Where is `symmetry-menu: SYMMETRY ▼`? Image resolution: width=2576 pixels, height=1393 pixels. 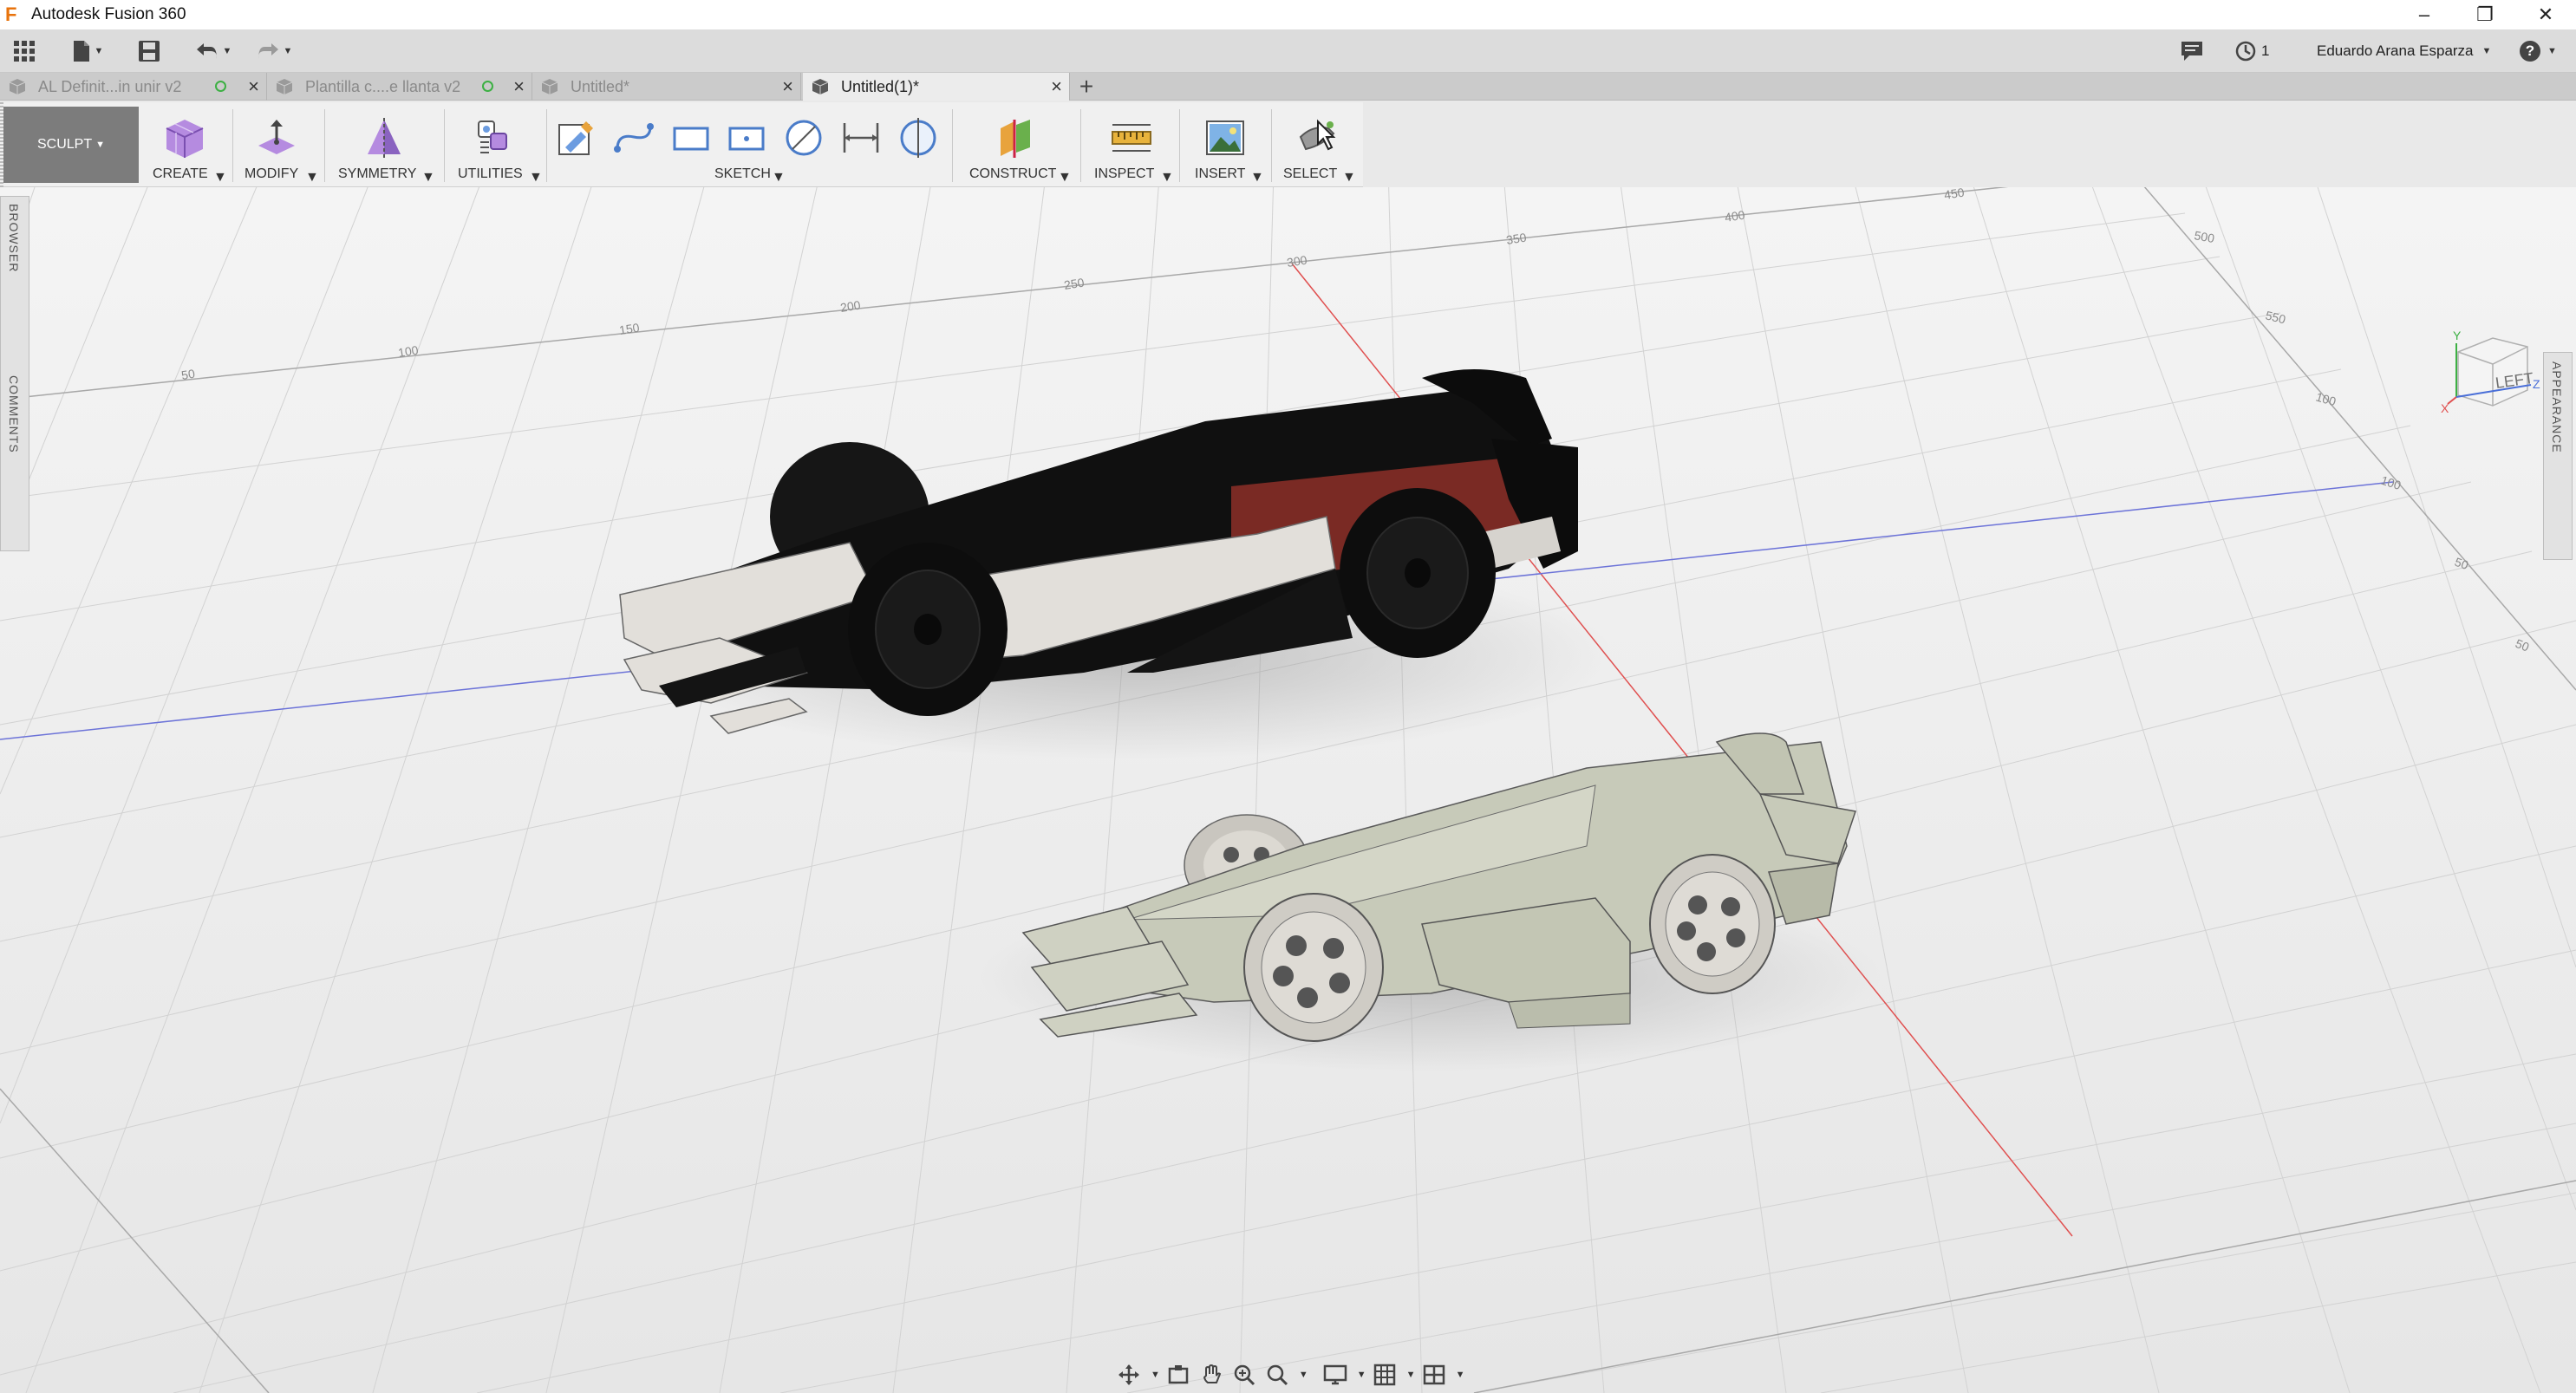
symmetry-menu: SYMMETRY ▼ is located at coordinates (384, 144).